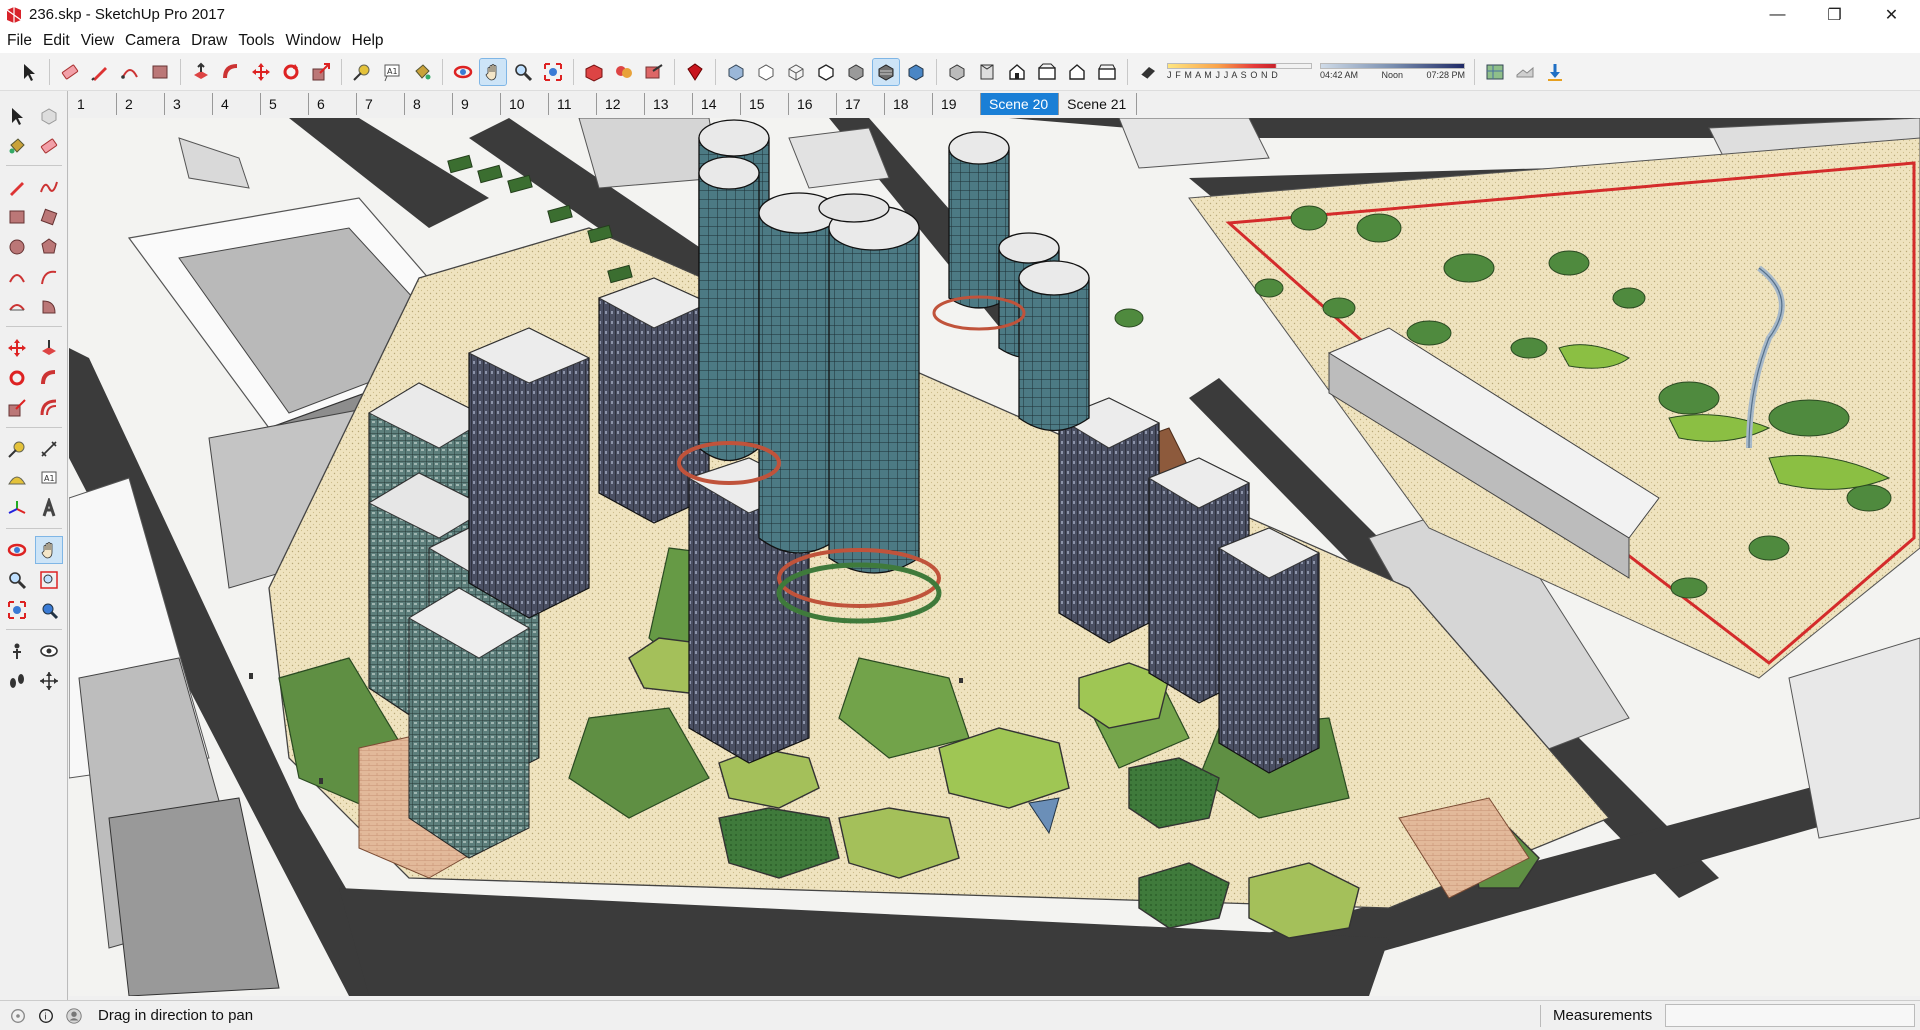 The width and height of the screenshot is (1920, 1030). Describe the element at coordinates (49, 651) in the screenshot. I see `look-around-tool-icon` at that location.